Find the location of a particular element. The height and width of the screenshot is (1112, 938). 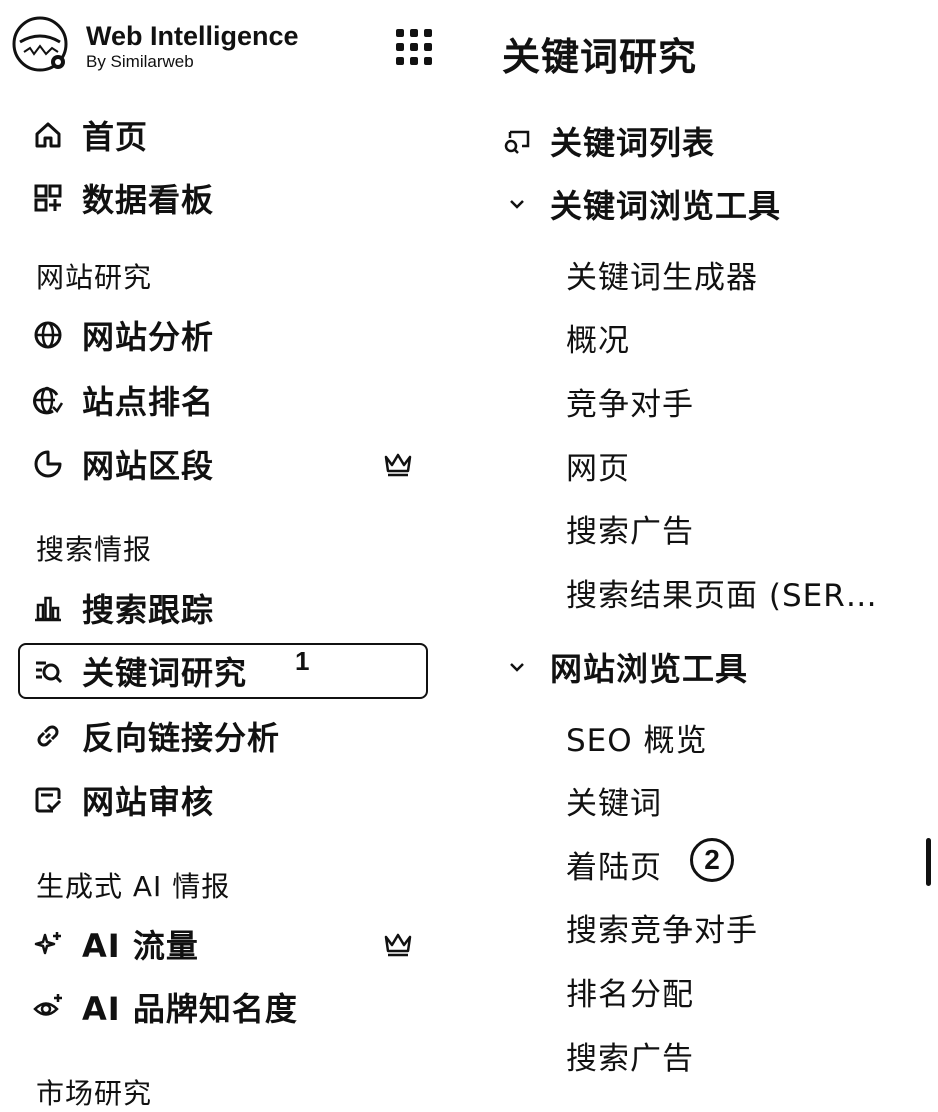

section-title-market-research: 市场研究 is located at coordinates (94, 1093).